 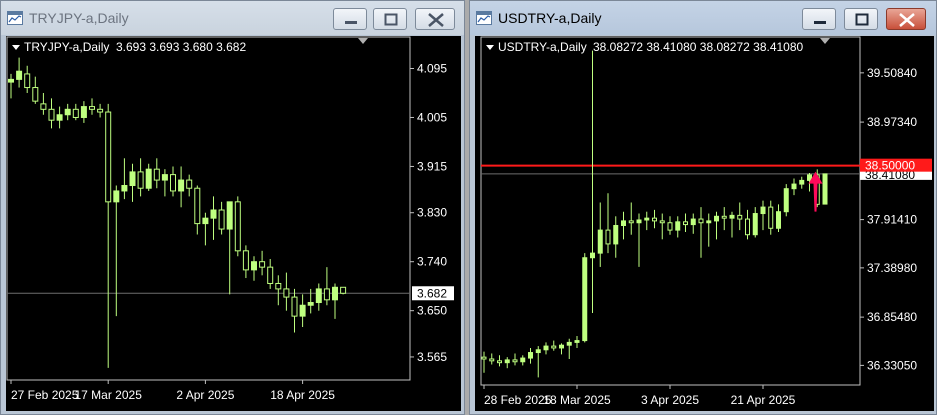 I want to click on chart-window-icon, so click(x=15, y=18).